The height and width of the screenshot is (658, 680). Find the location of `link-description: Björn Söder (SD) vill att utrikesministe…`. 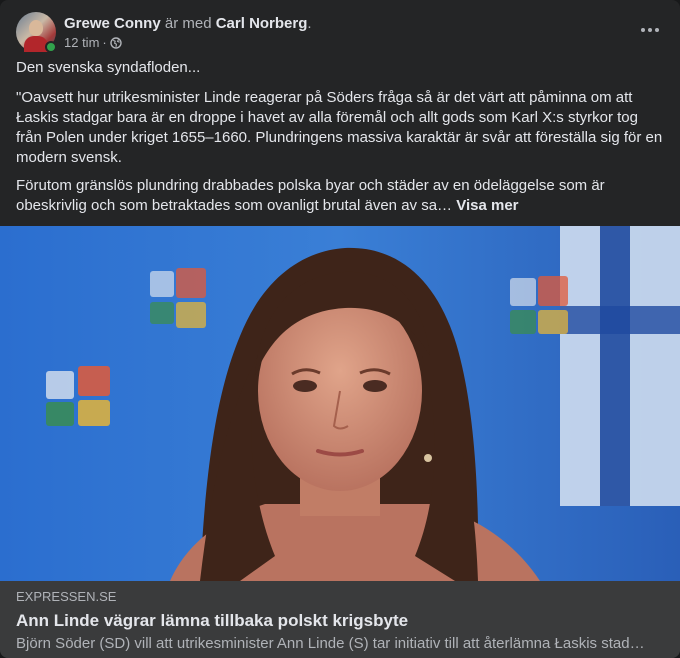

link-description: Björn Söder (SD) vill att utrikesministe… is located at coordinates (330, 643).